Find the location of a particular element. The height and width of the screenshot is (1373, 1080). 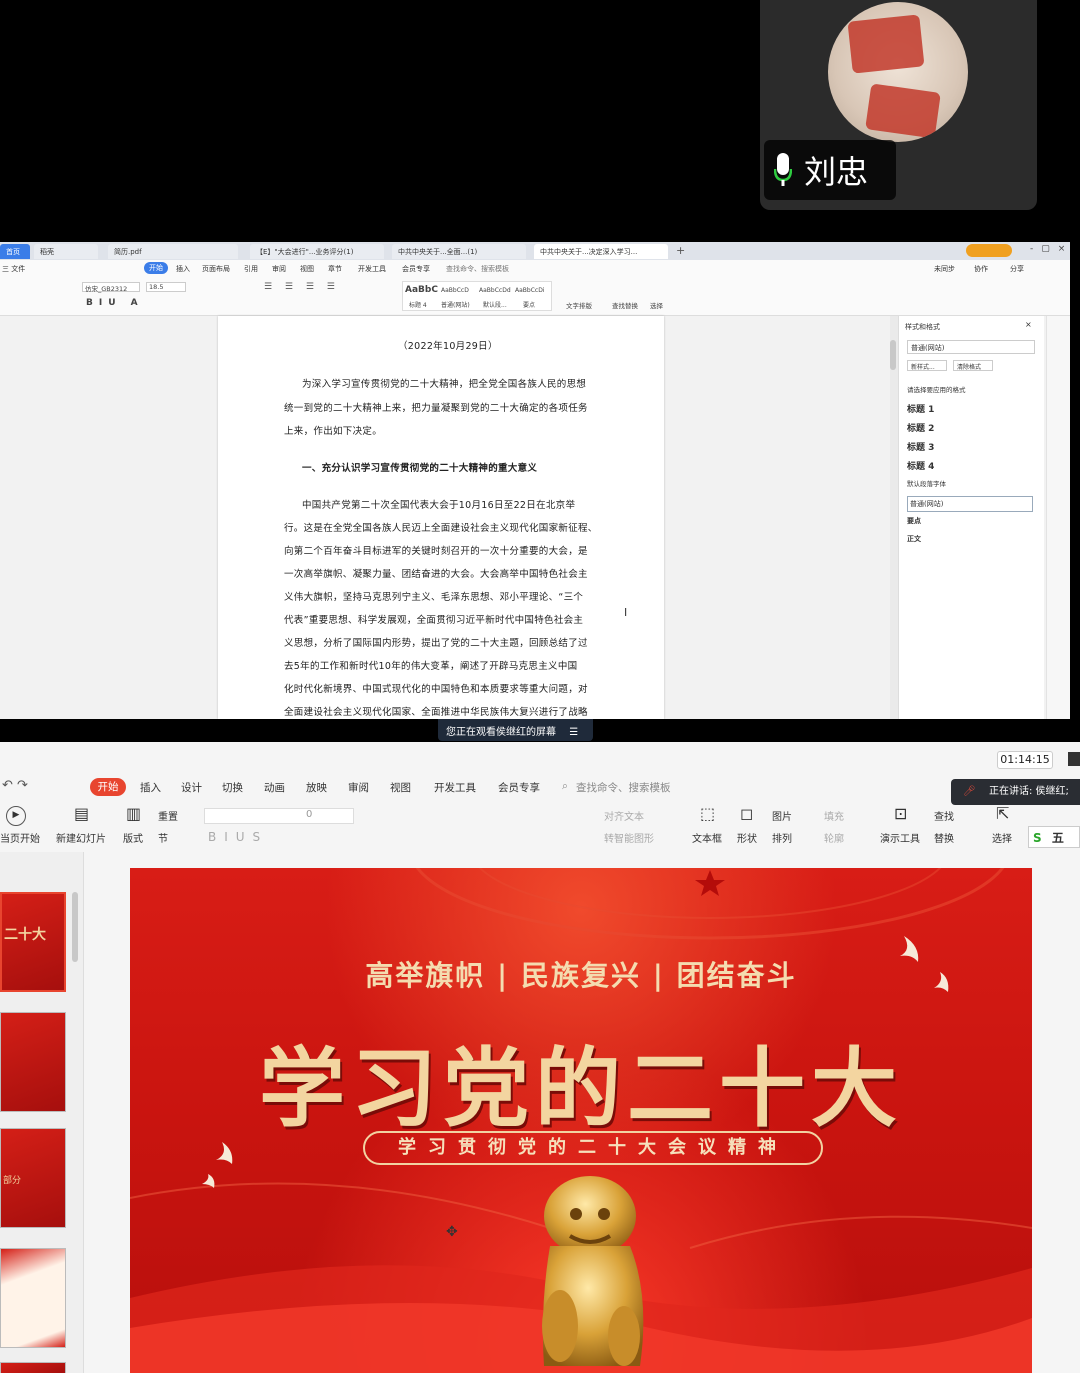

menu-page-layout: 页面布局 is located at coordinates (216, 269).